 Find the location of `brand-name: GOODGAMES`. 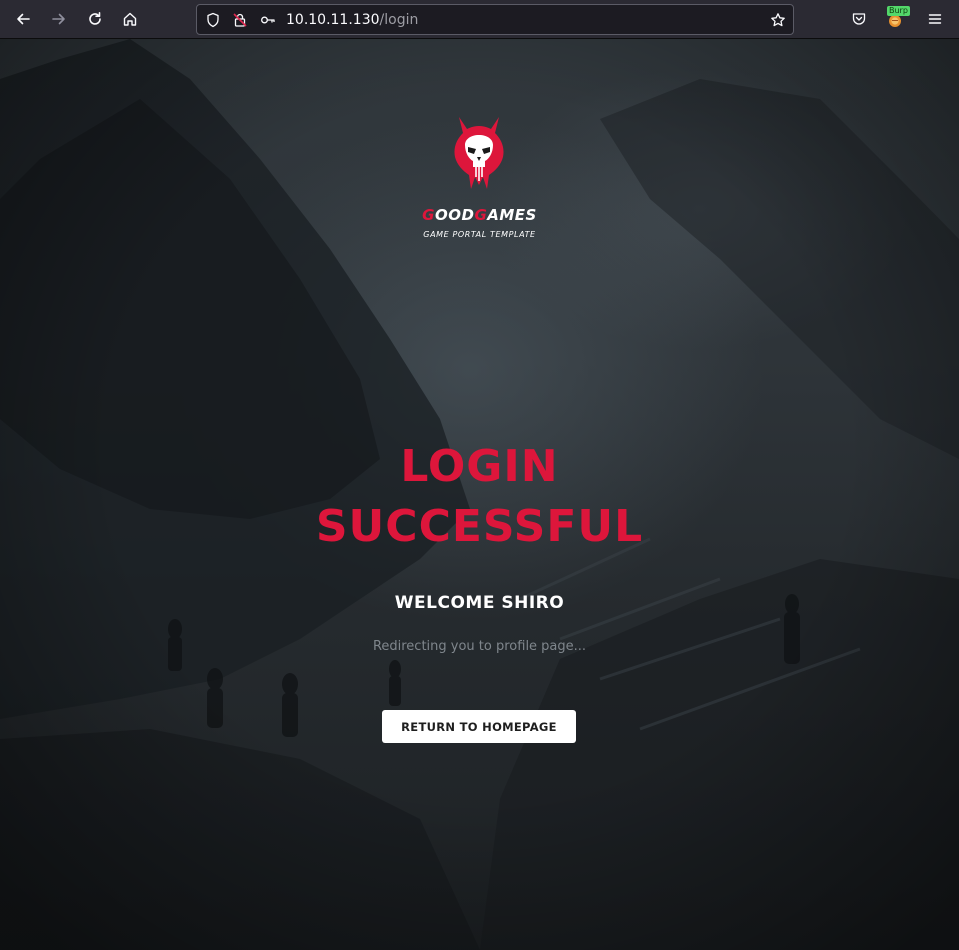

brand-name: GOODGAMES is located at coordinates (479, 215).